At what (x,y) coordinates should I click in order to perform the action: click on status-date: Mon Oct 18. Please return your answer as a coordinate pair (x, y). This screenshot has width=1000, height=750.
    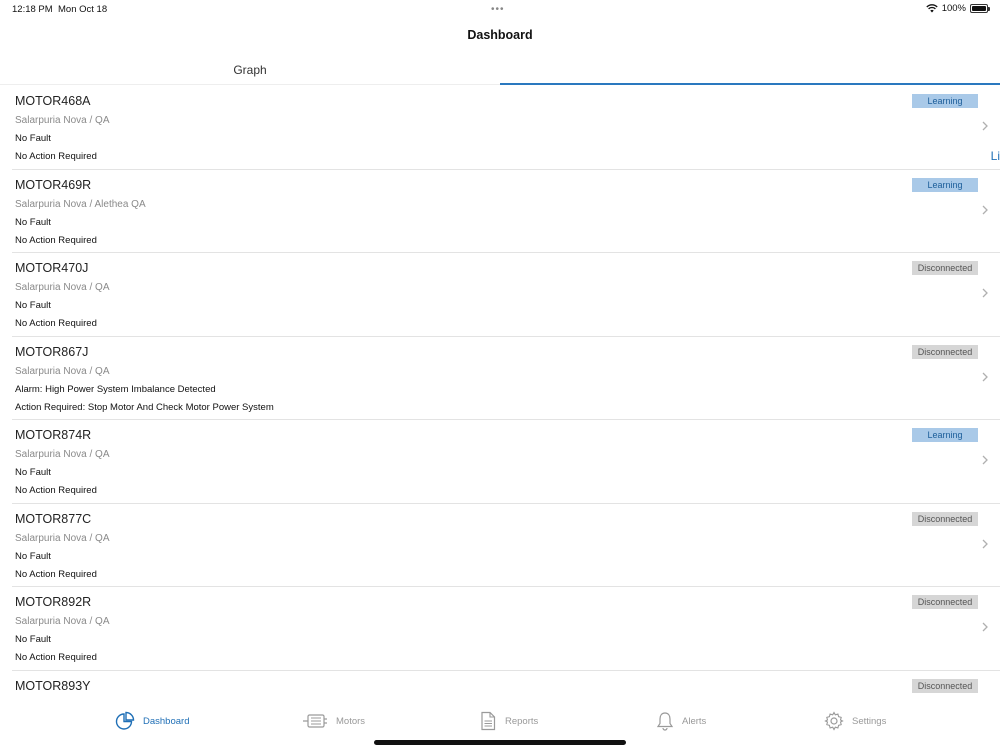
    Looking at the image, I should click on (83, 9).